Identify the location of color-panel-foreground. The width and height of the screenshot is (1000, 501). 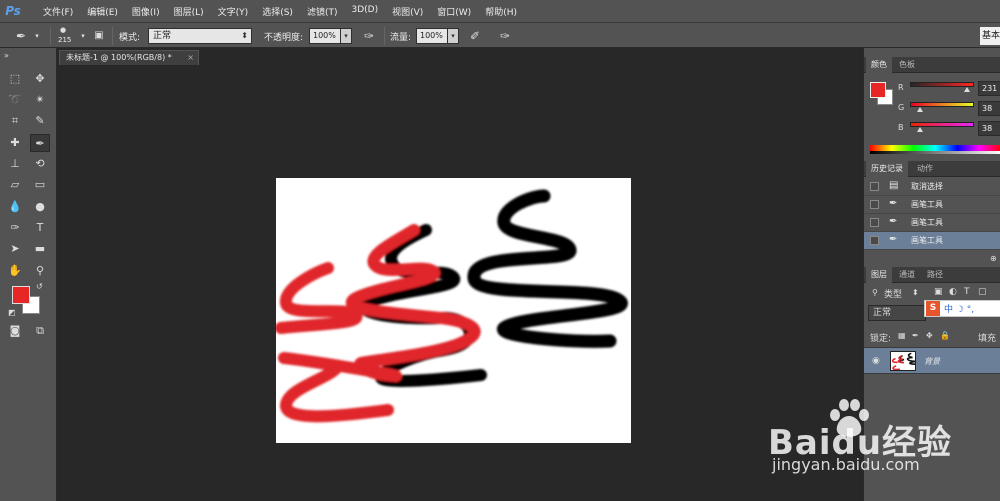
(878, 90).